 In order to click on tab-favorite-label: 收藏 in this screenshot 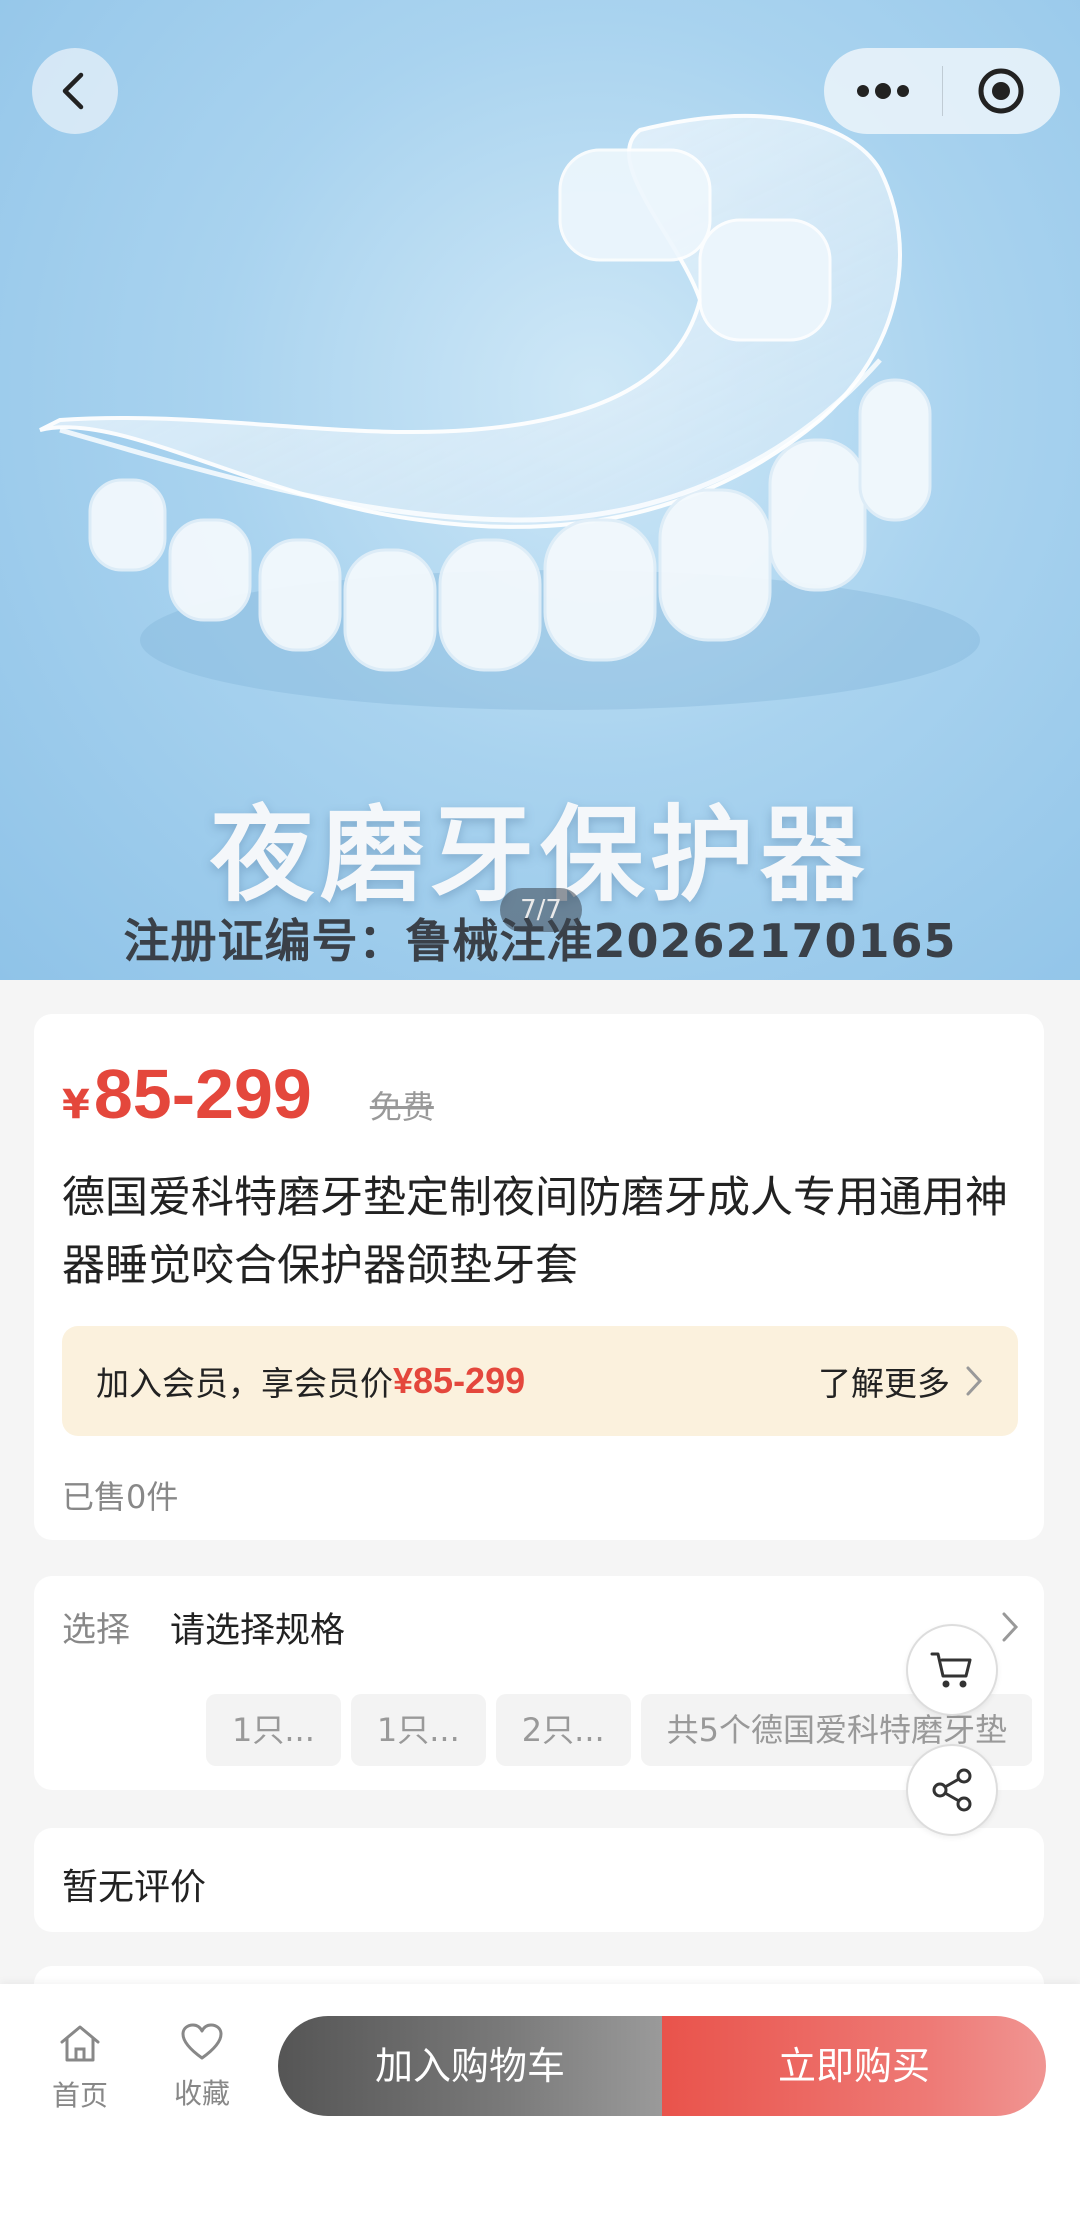, I will do `click(201, 2093)`.